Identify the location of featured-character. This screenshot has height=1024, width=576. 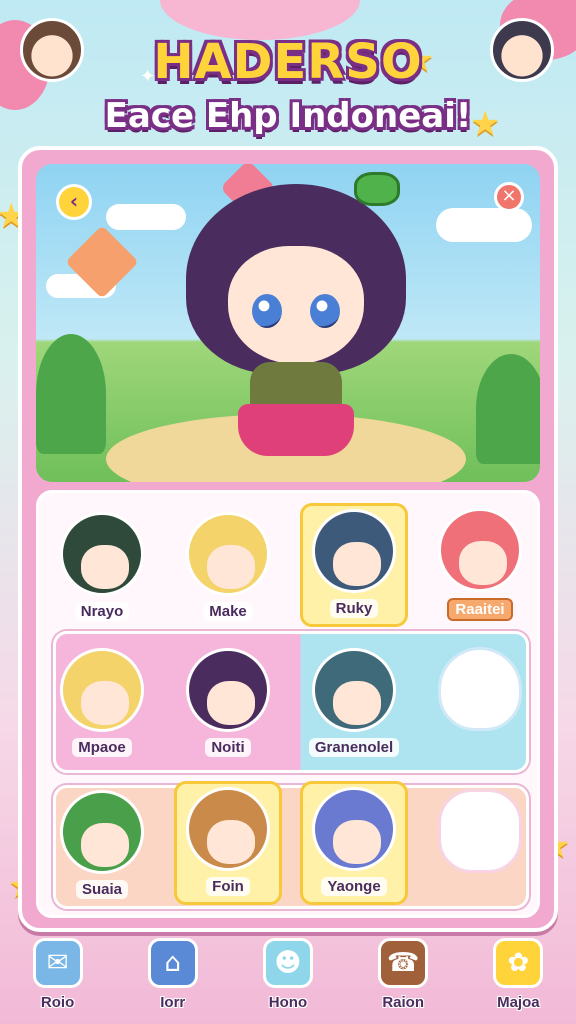
(296, 322).